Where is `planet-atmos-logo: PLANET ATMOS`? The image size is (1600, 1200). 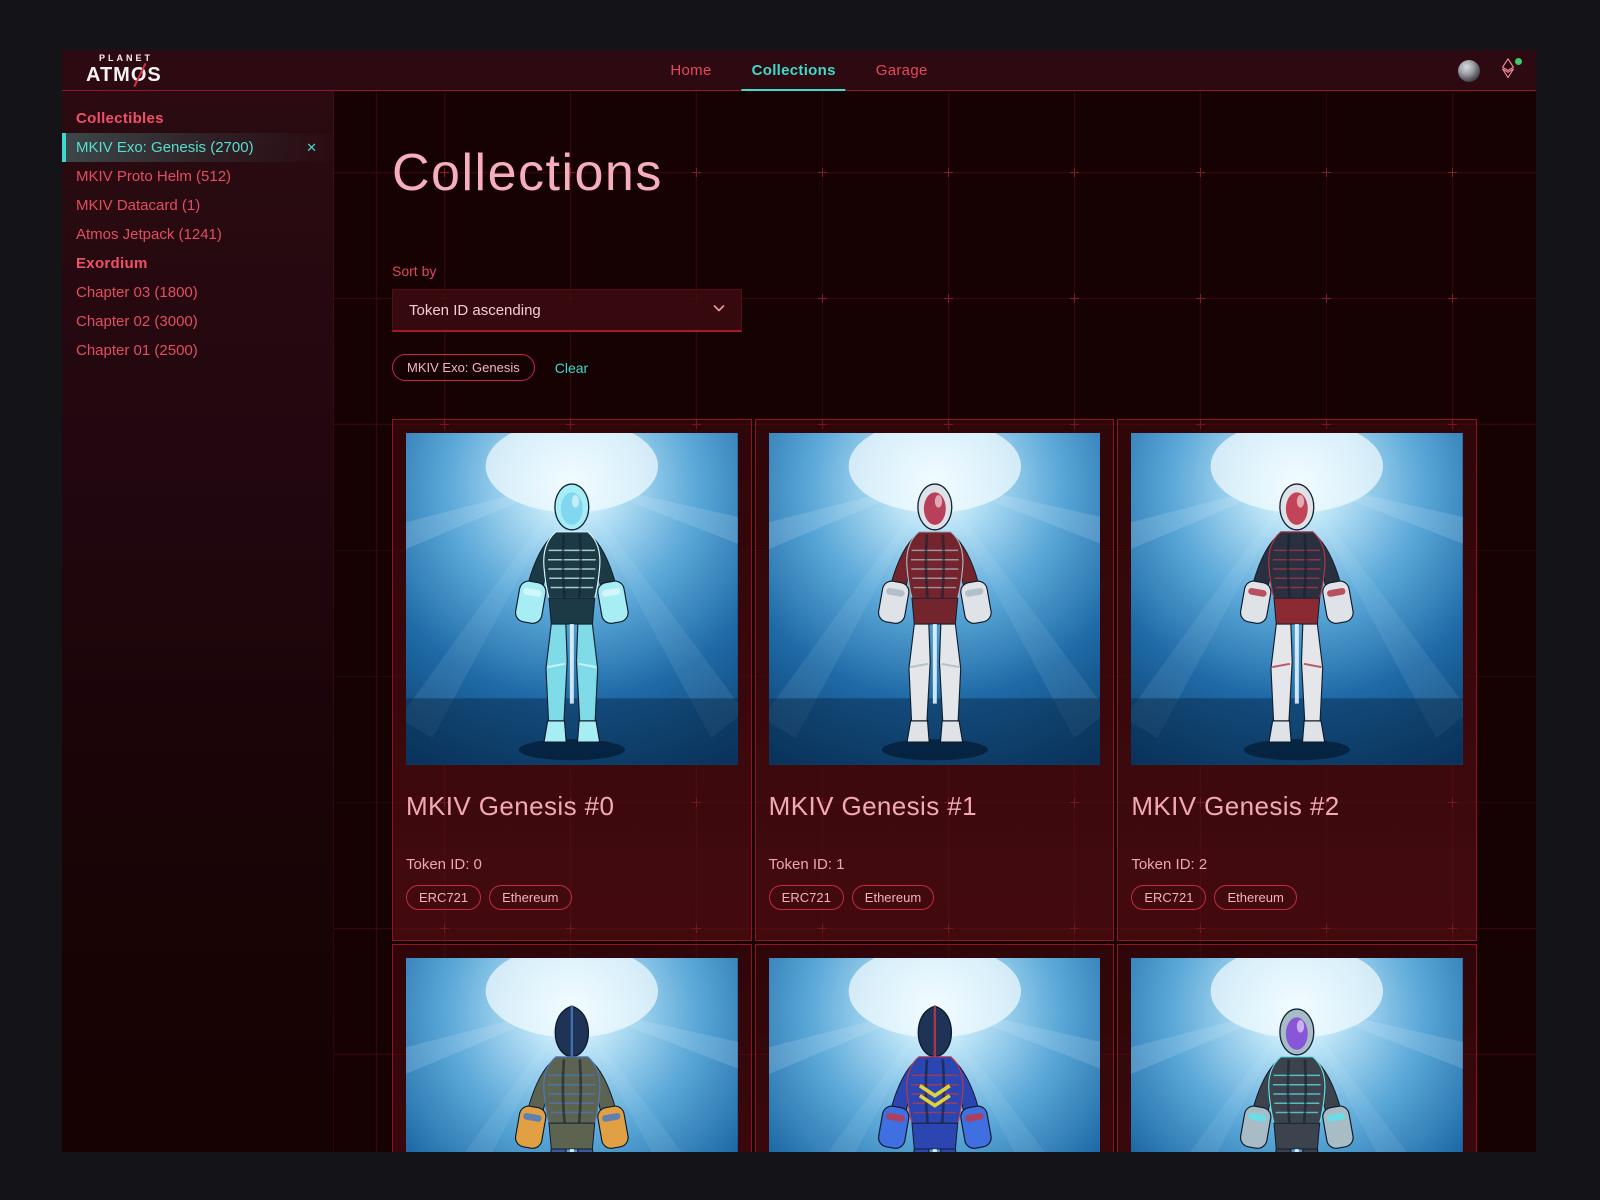
planet-atmos-logo: PLANET ATMOS is located at coordinates (124, 69).